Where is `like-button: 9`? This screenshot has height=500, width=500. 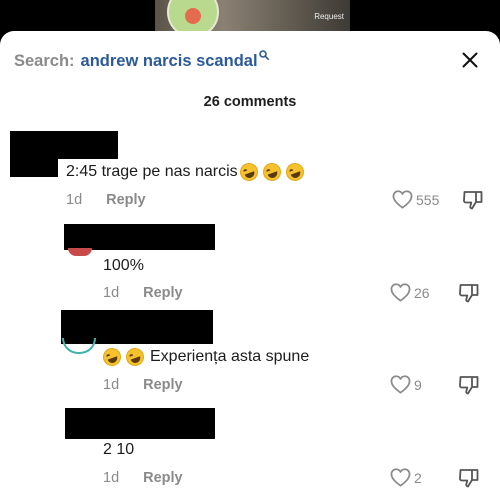
like-button: 9 is located at coordinates (406, 384).